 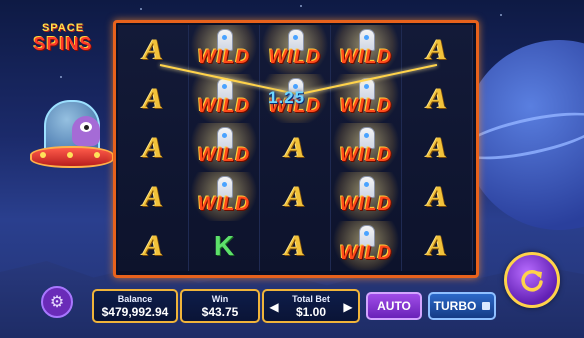 I want to click on alien-ufo, so click(x=72, y=145).